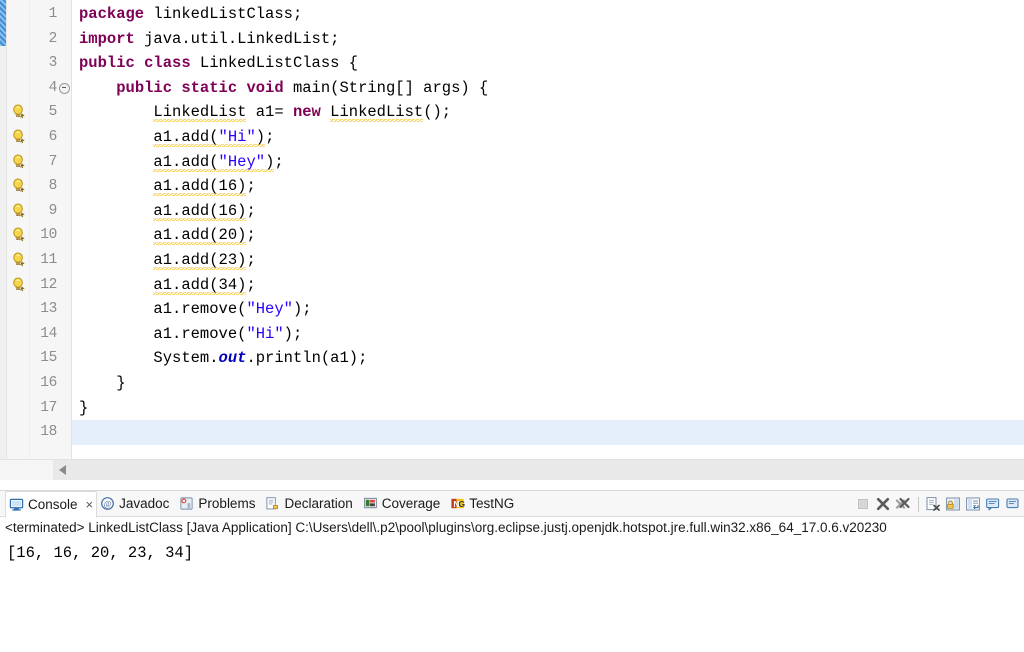  What do you see at coordinates (370, 503) in the screenshot?
I see `coverage-icon` at bounding box center [370, 503].